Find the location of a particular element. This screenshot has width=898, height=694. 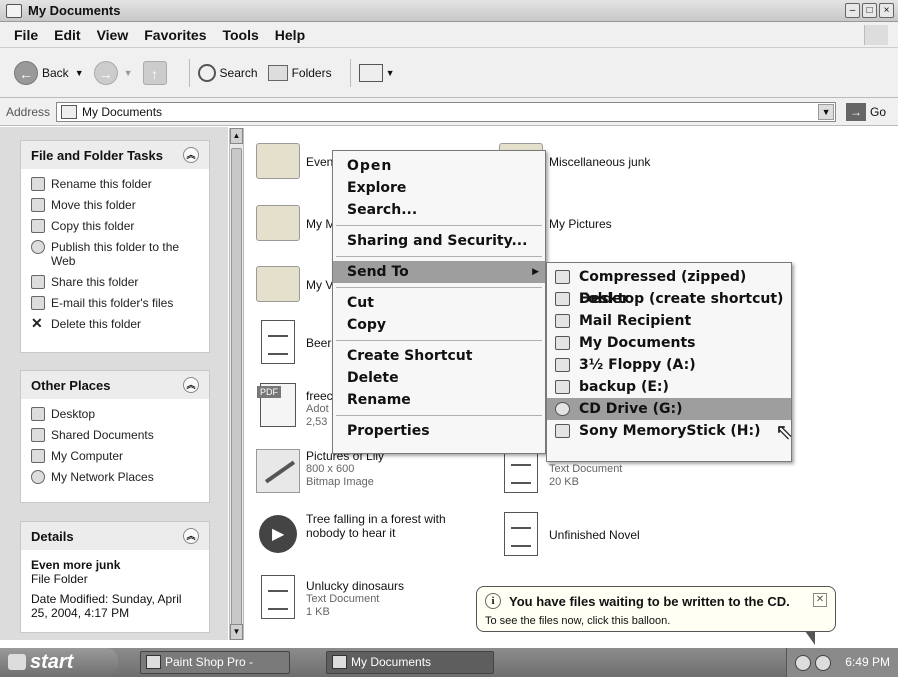

menu-item-send-to: Send To ▶ is located at coordinates (439, 272).